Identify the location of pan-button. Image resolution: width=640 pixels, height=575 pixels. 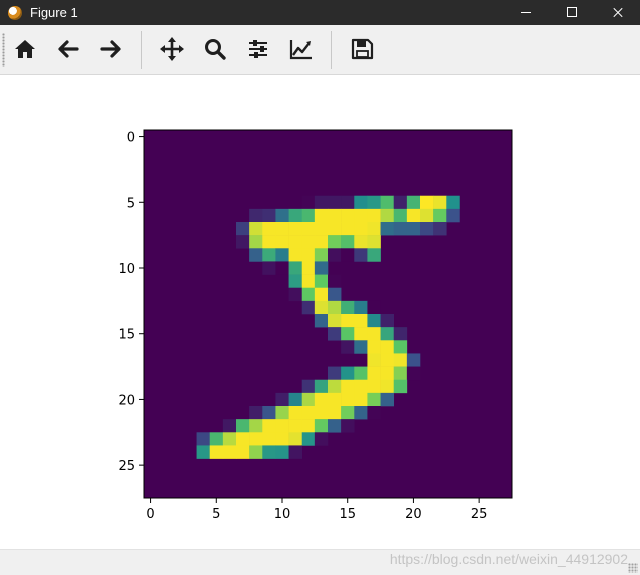
(172, 49).